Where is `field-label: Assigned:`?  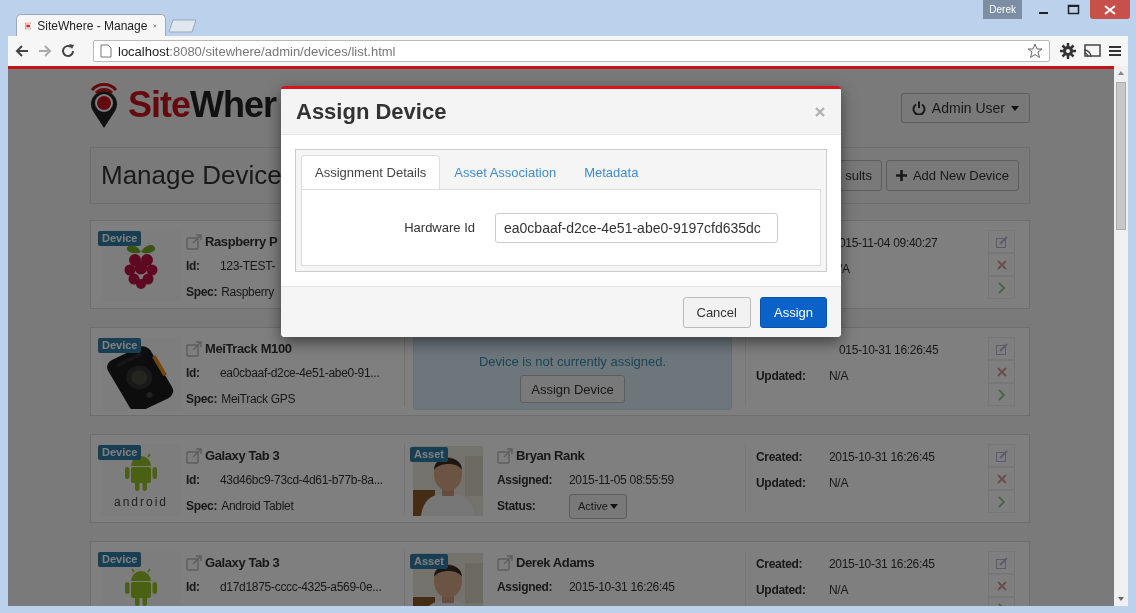
field-label: Assigned: is located at coordinates (525, 480).